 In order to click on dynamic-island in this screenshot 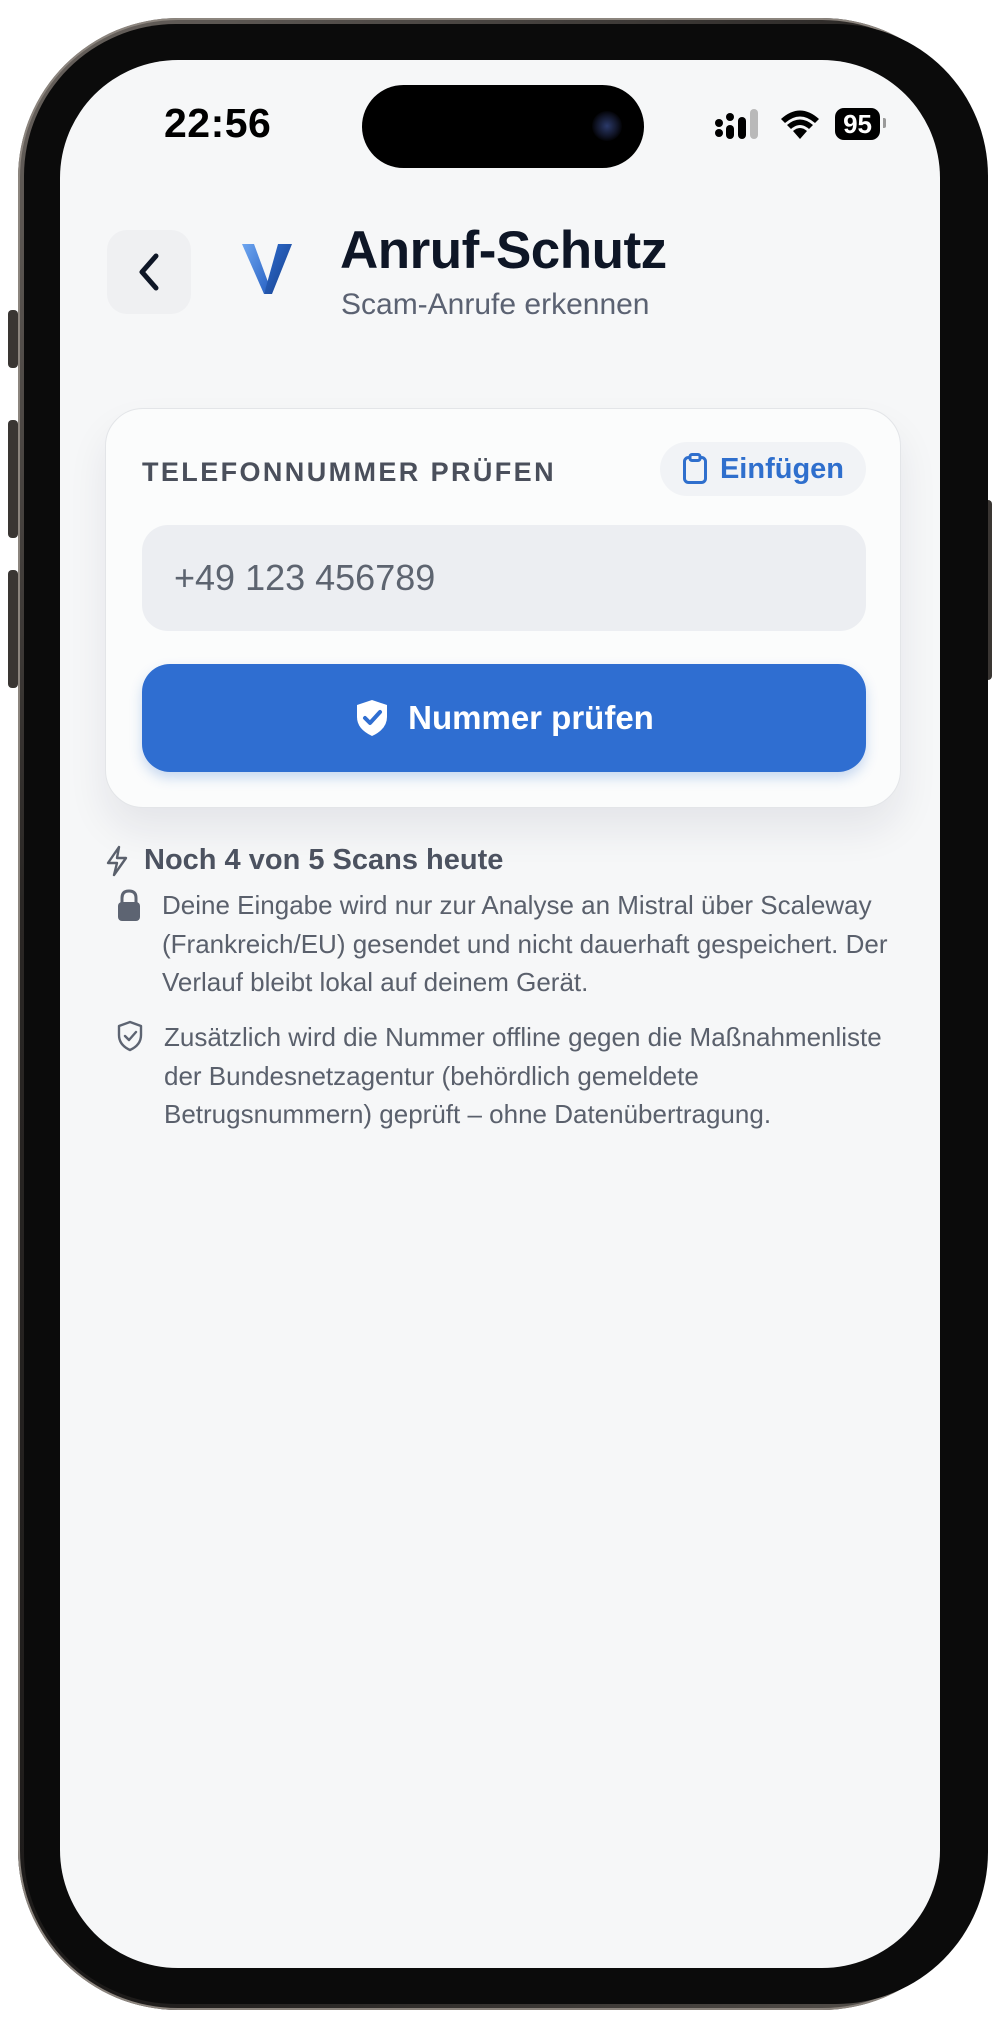, I will do `click(503, 126)`.